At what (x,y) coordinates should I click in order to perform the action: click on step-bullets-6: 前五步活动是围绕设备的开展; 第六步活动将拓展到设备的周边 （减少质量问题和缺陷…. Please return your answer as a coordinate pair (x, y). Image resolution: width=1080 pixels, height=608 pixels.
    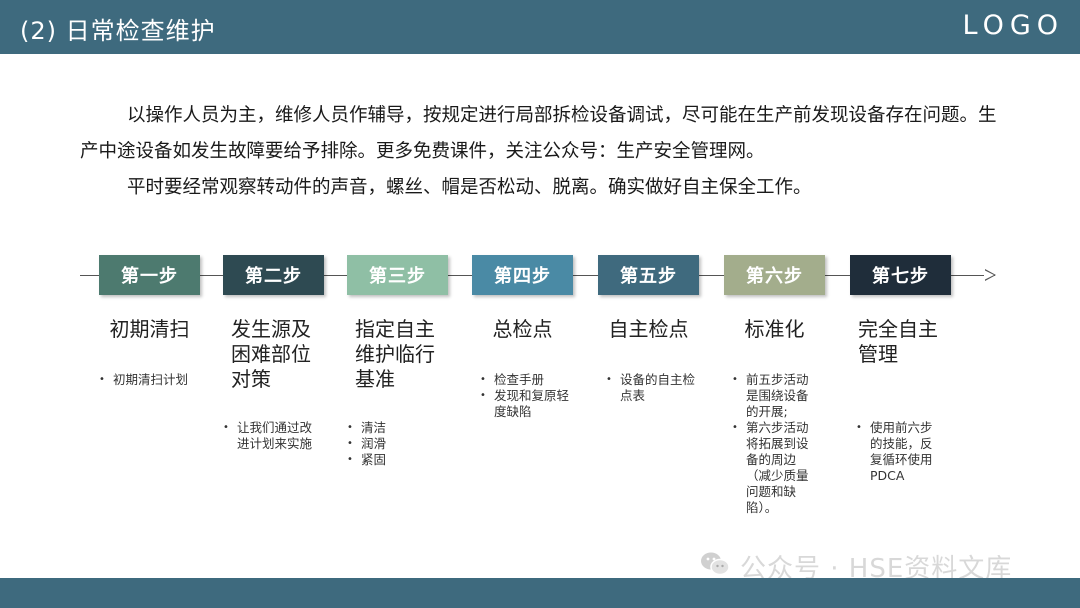
    Looking at the image, I should click on (772, 444).